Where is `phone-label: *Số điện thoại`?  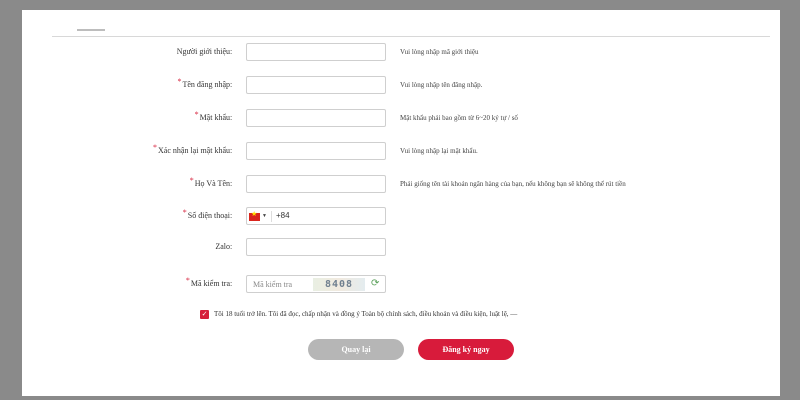 phone-label: *Số điện thoại is located at coordinates (206, 214).